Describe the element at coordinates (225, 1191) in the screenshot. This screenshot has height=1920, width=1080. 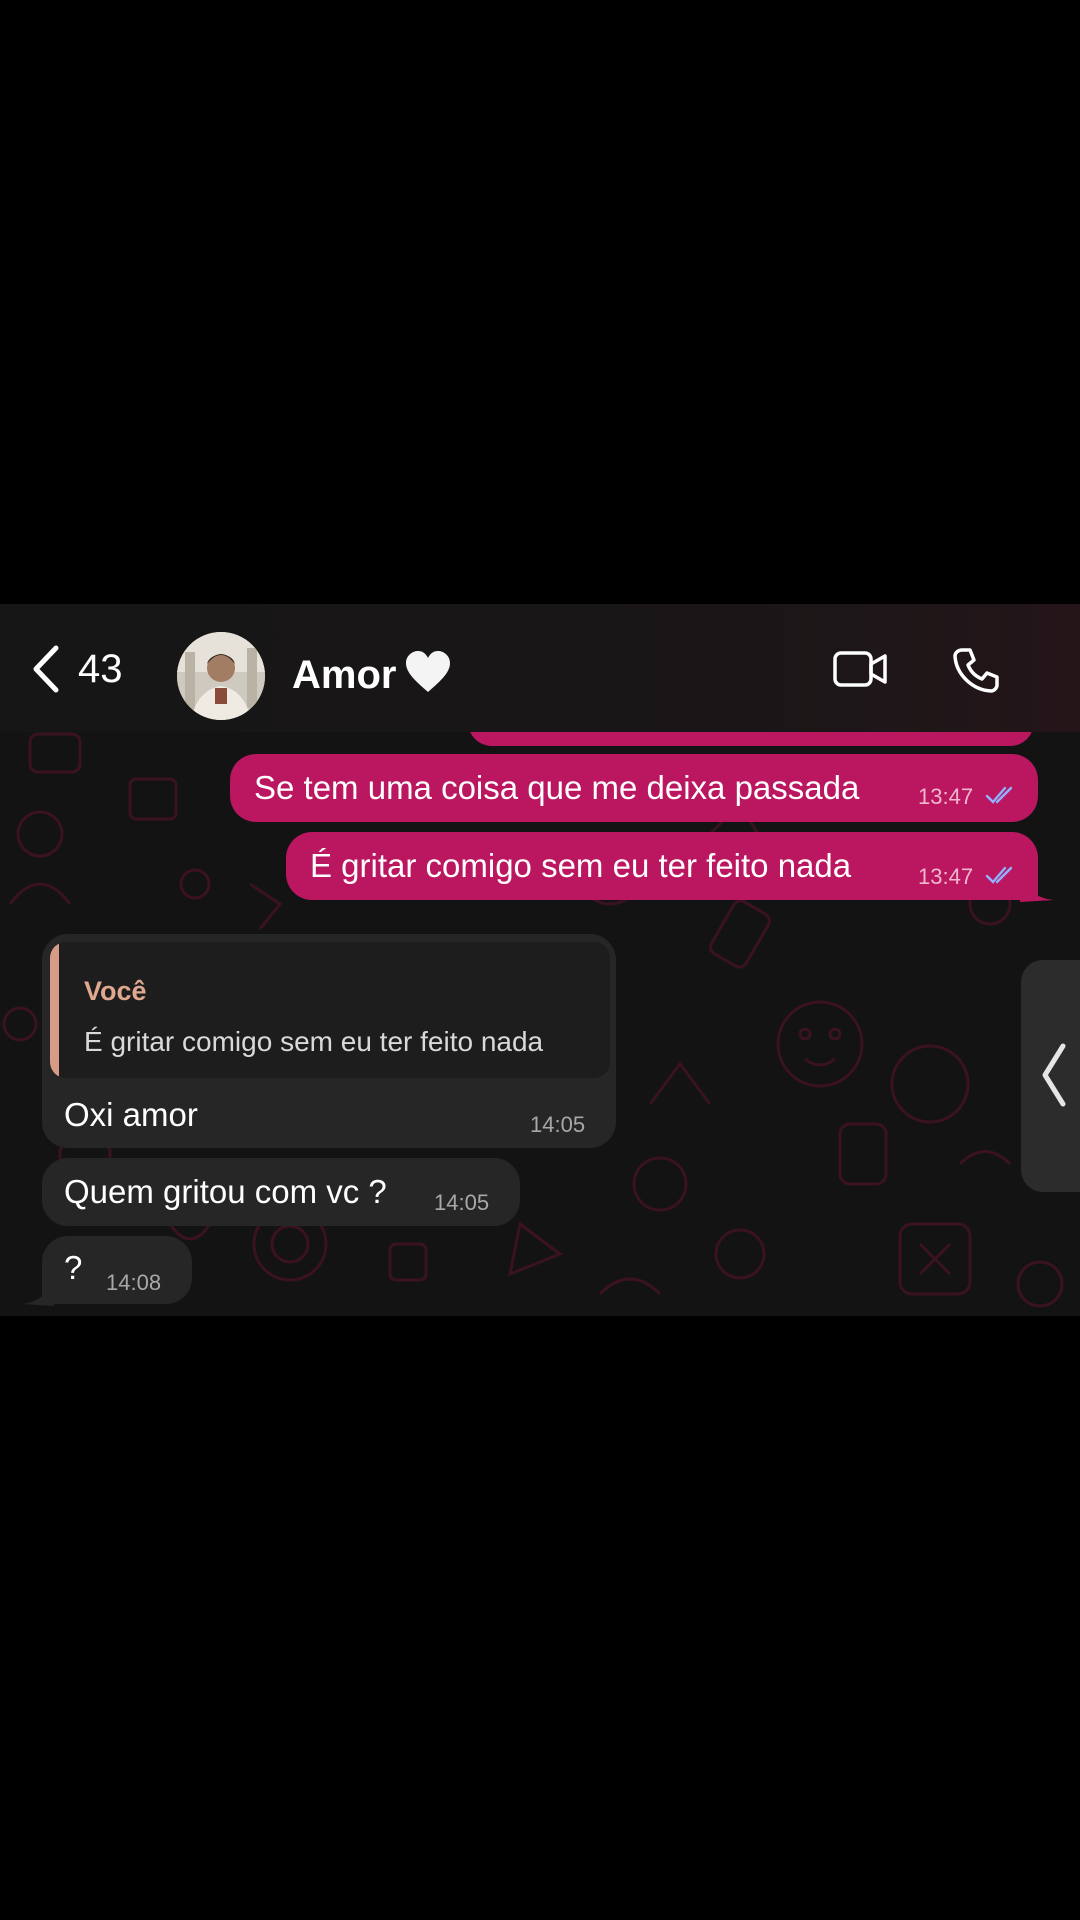
I see `message-text: Quem gritou com vc ?` at that location.